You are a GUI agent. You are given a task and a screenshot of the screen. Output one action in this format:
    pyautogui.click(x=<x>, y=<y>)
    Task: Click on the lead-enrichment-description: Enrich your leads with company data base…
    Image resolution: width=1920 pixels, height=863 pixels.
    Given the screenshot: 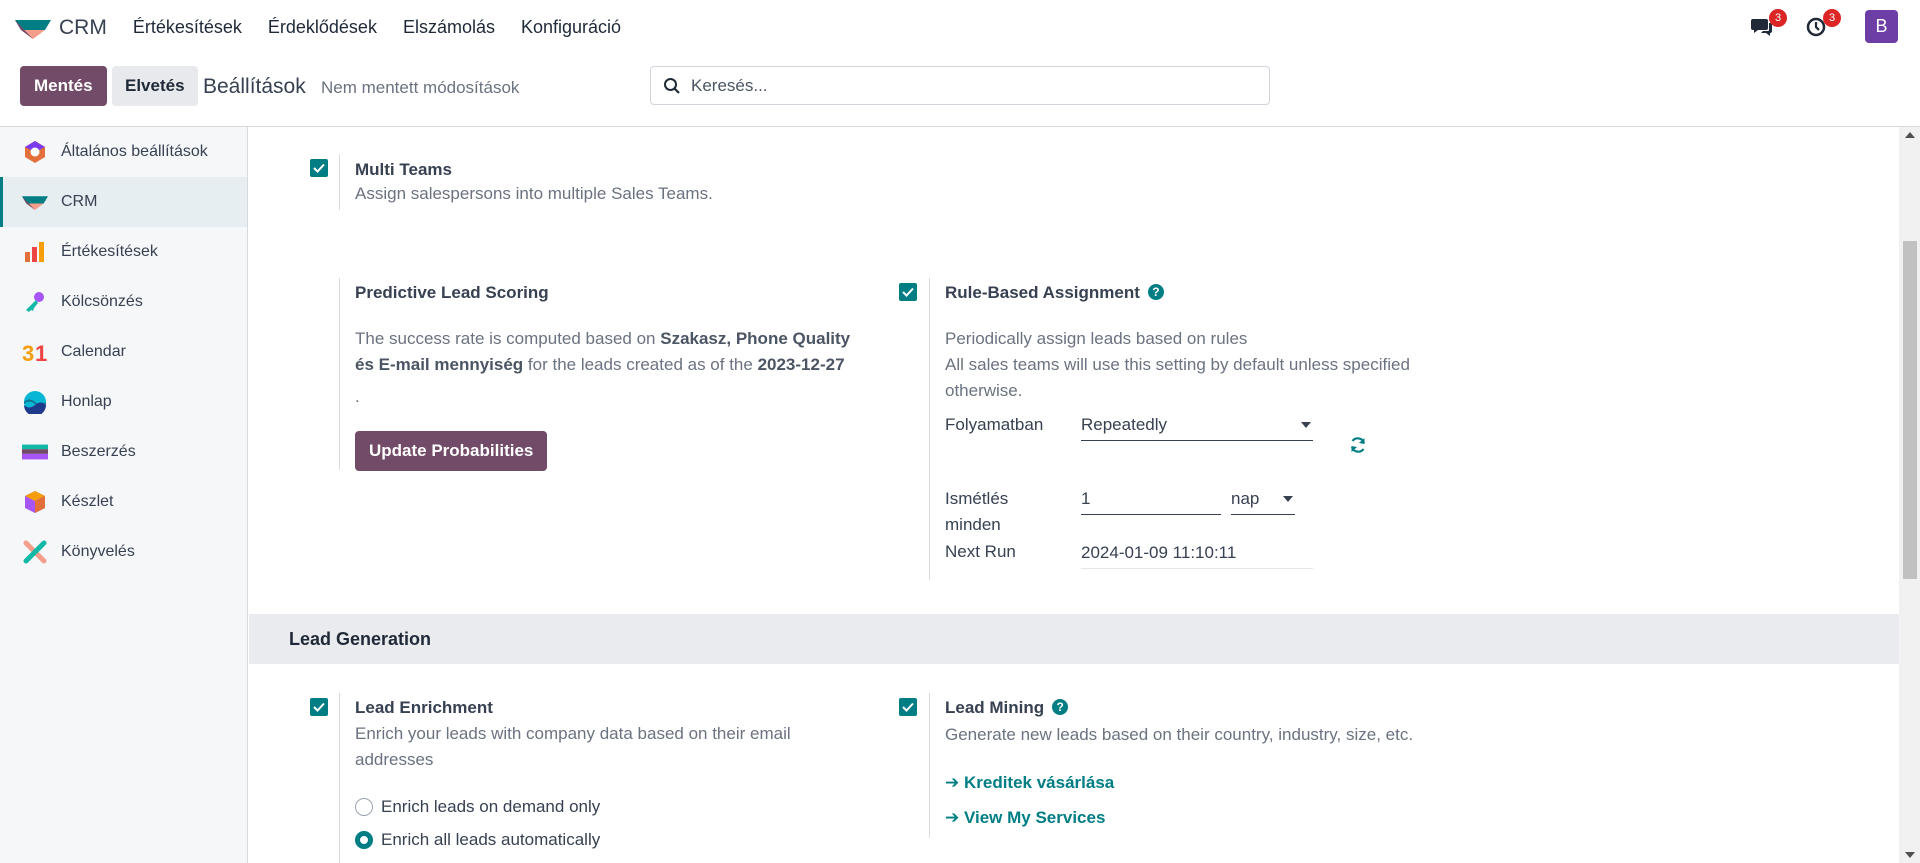 What is the action you would take?
    pyautogui.click(x=573, y=746)
    